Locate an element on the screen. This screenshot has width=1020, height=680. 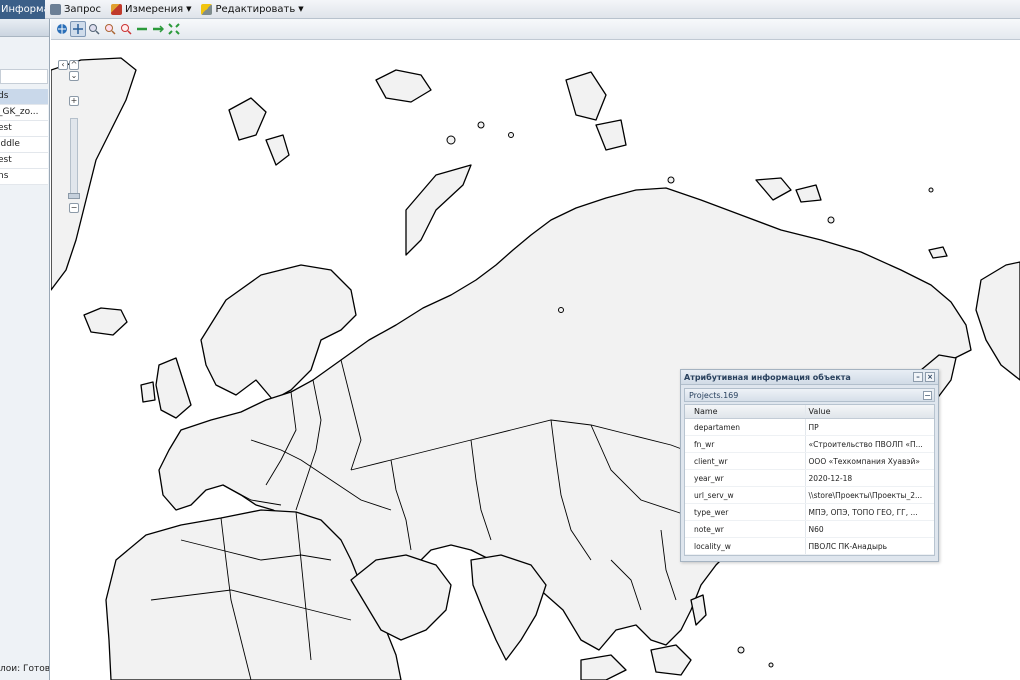
layer-item: iddle is located at coordinates (24, 145).